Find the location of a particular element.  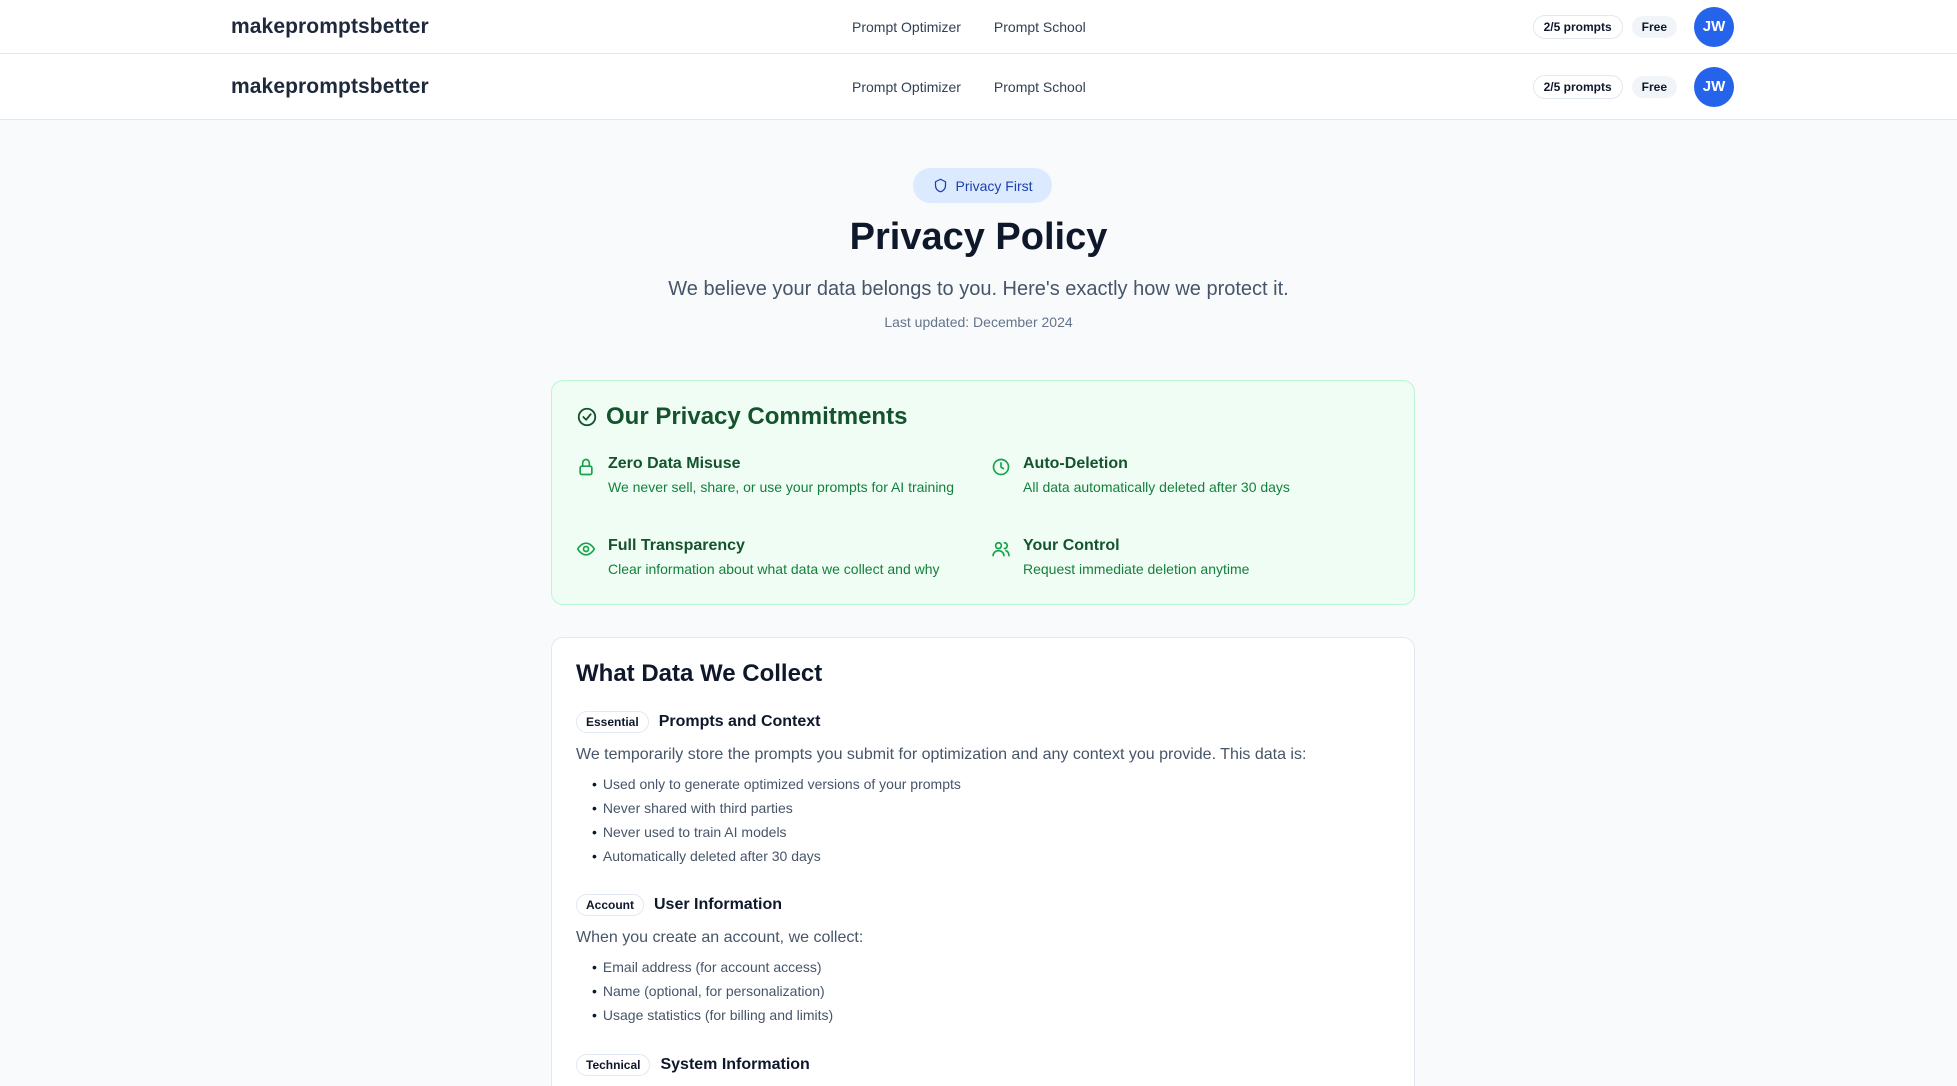

list-item: Email address (for account access) is located at coordinates (994, 967).